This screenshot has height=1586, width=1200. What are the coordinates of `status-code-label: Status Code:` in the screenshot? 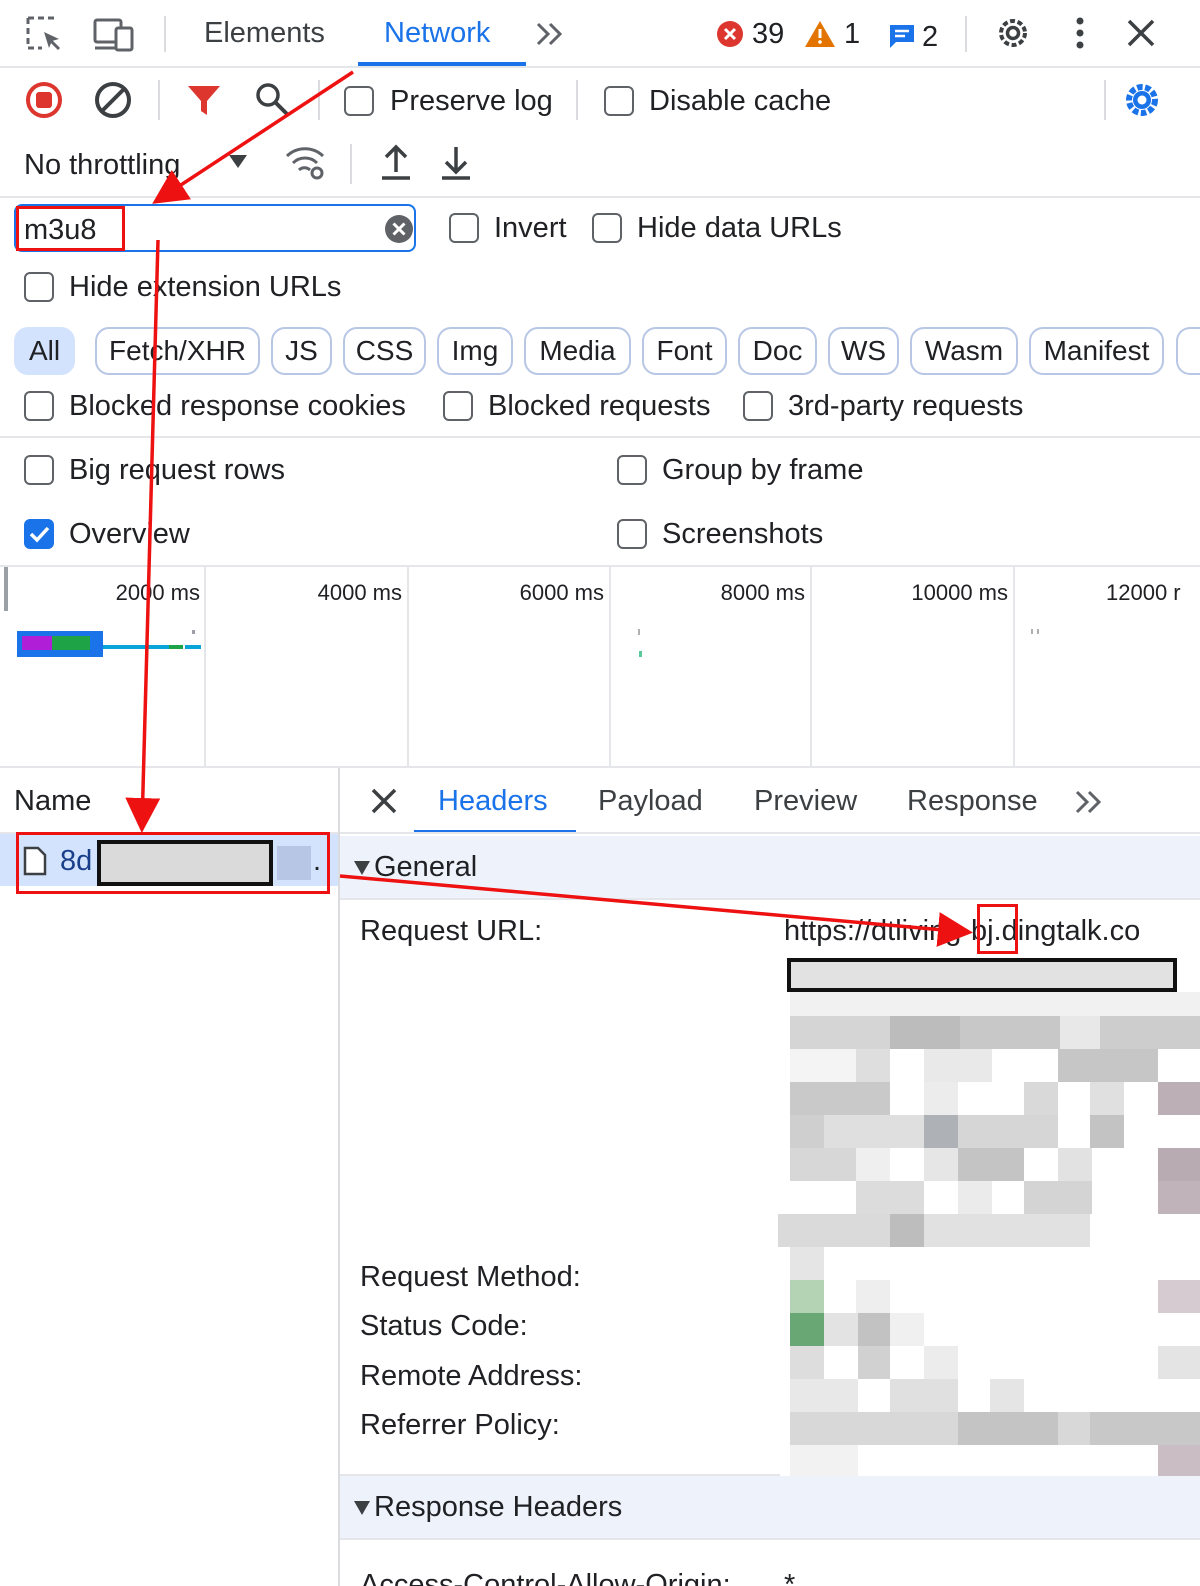 It's located at (444, 1326).